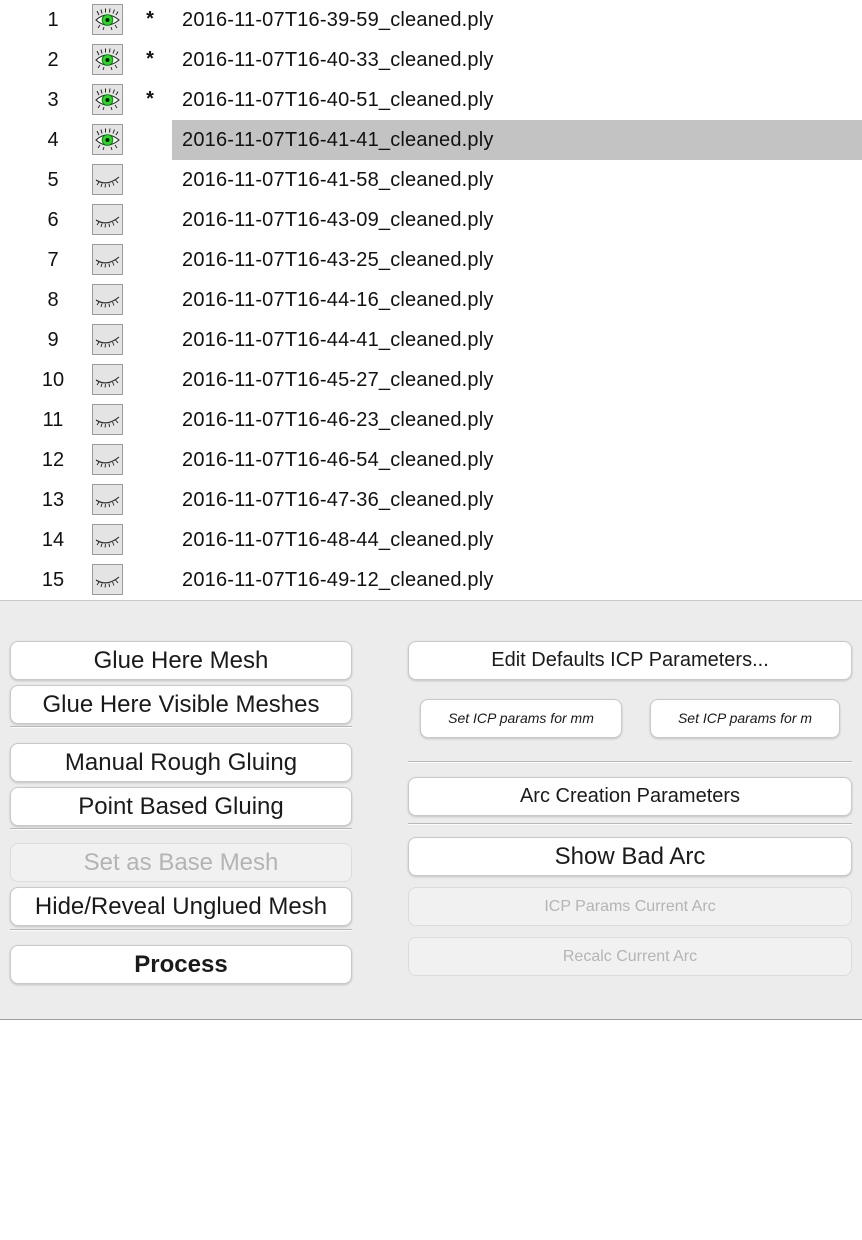  What do you see at coordinates (338, 140) in the screenshot?
I see `mesh-filename: 2016-11-07T16-41-41_cleaned.ply` at bounding box center [338, 140].